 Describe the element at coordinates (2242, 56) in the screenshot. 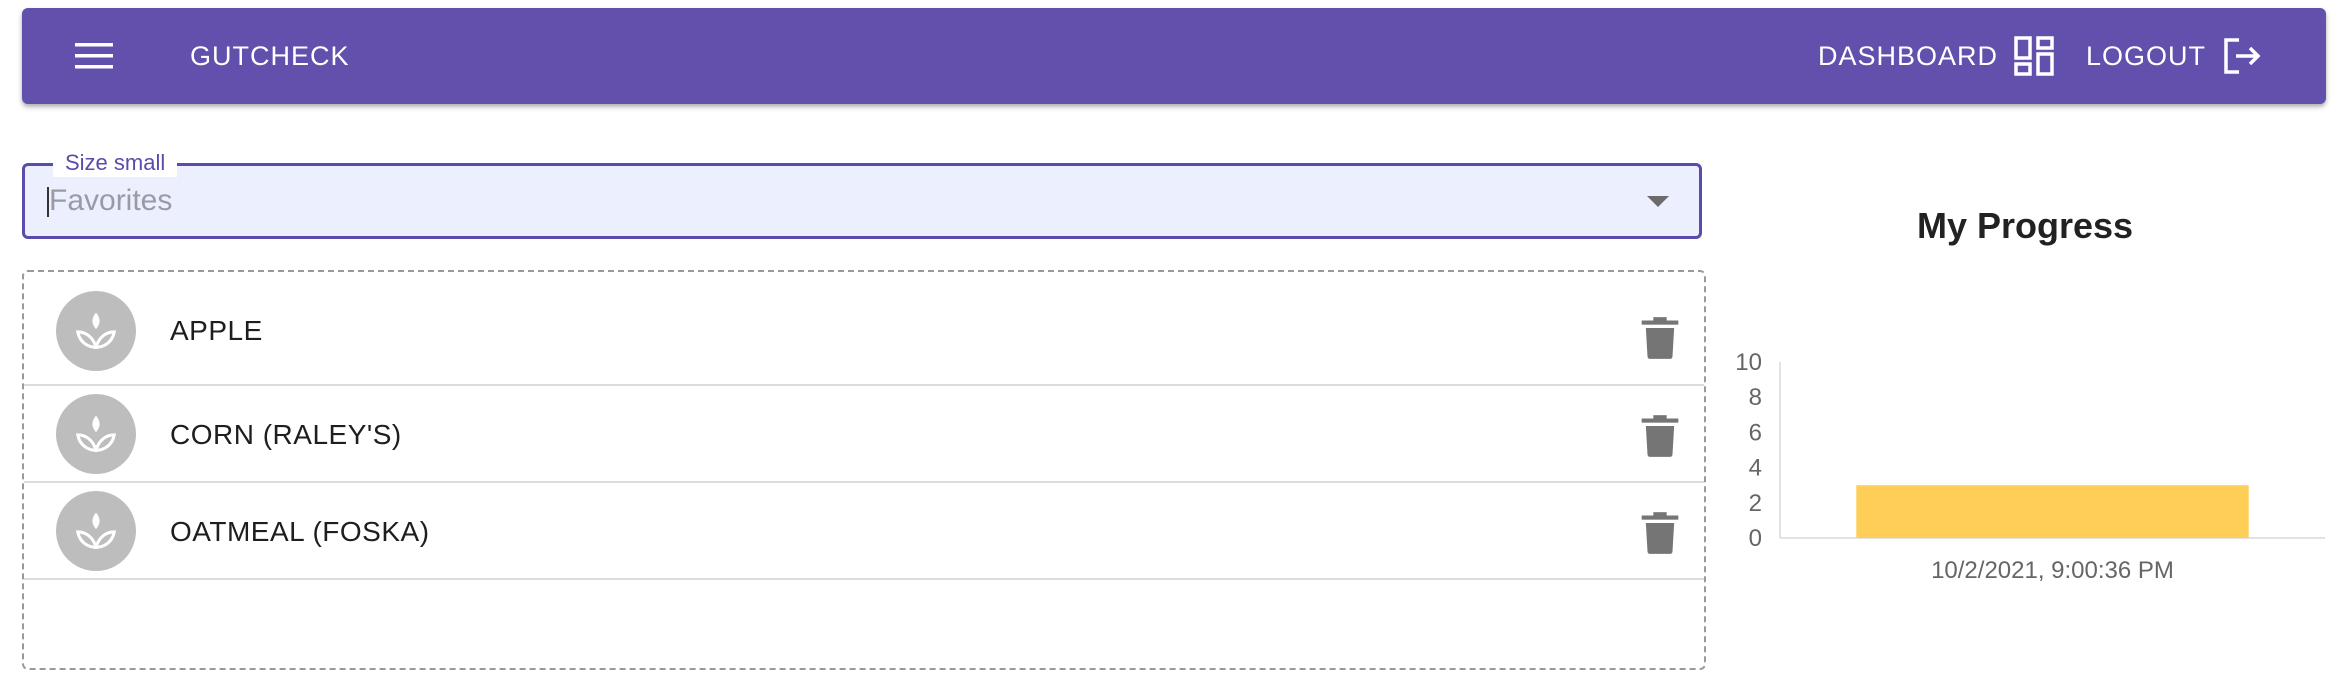

I see `logout-icon` at that location.